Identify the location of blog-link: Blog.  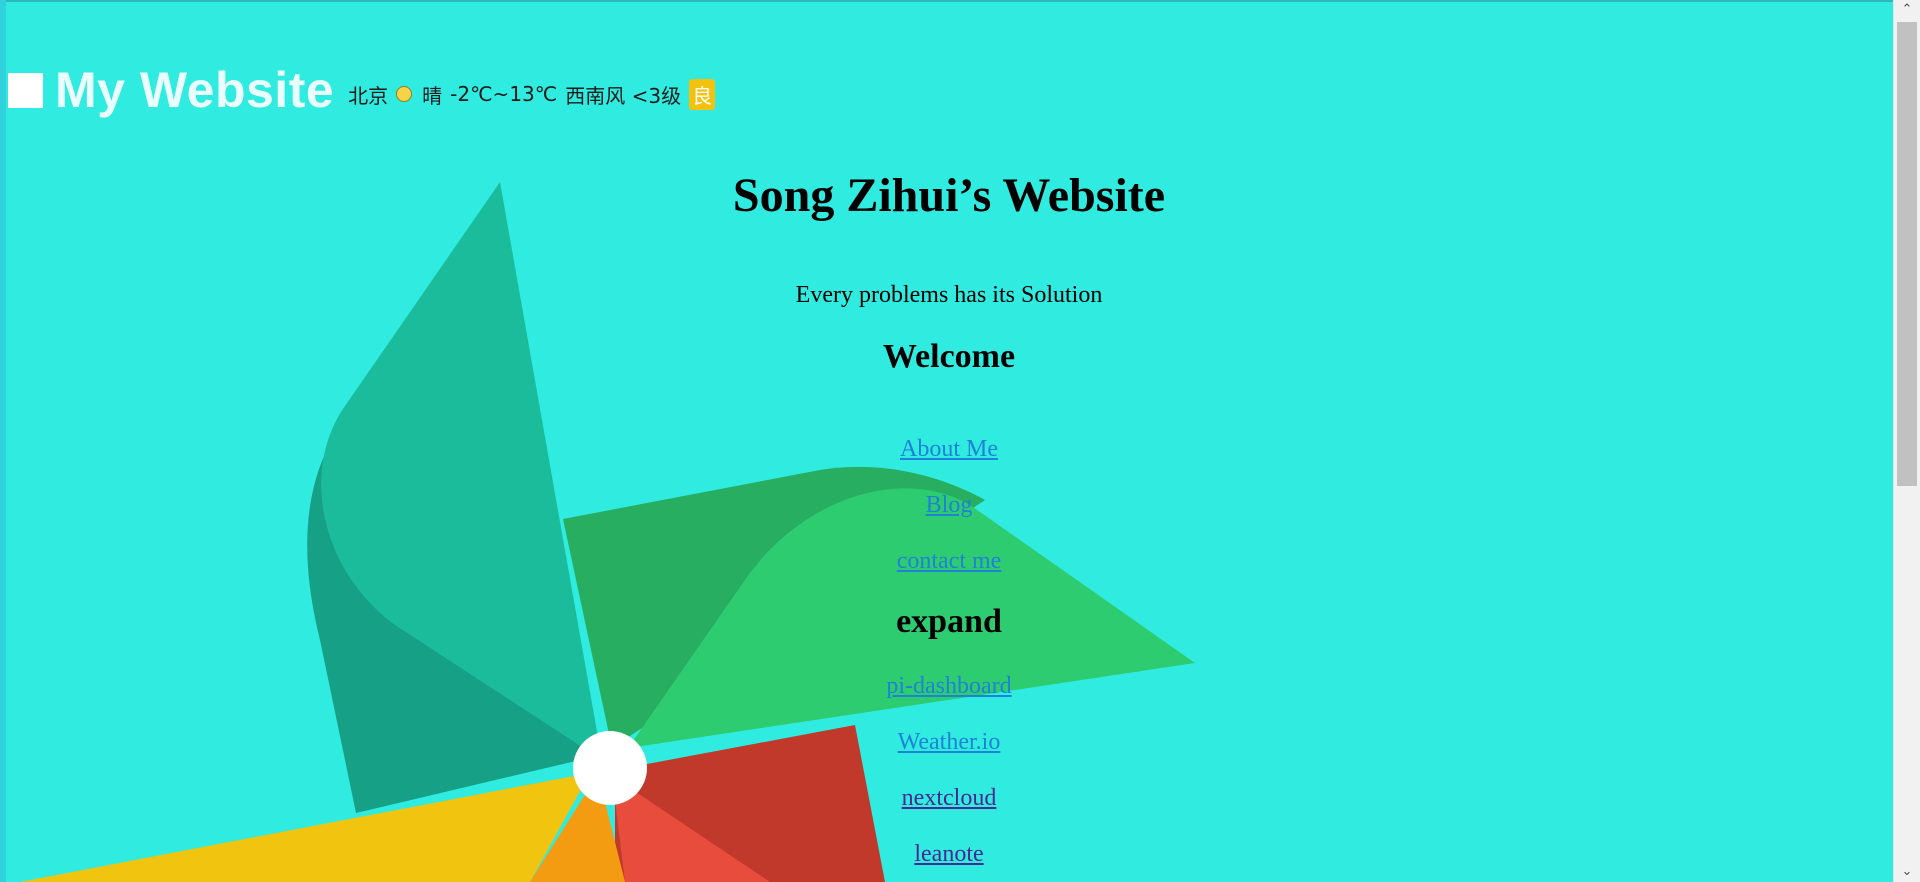
(949, 505).